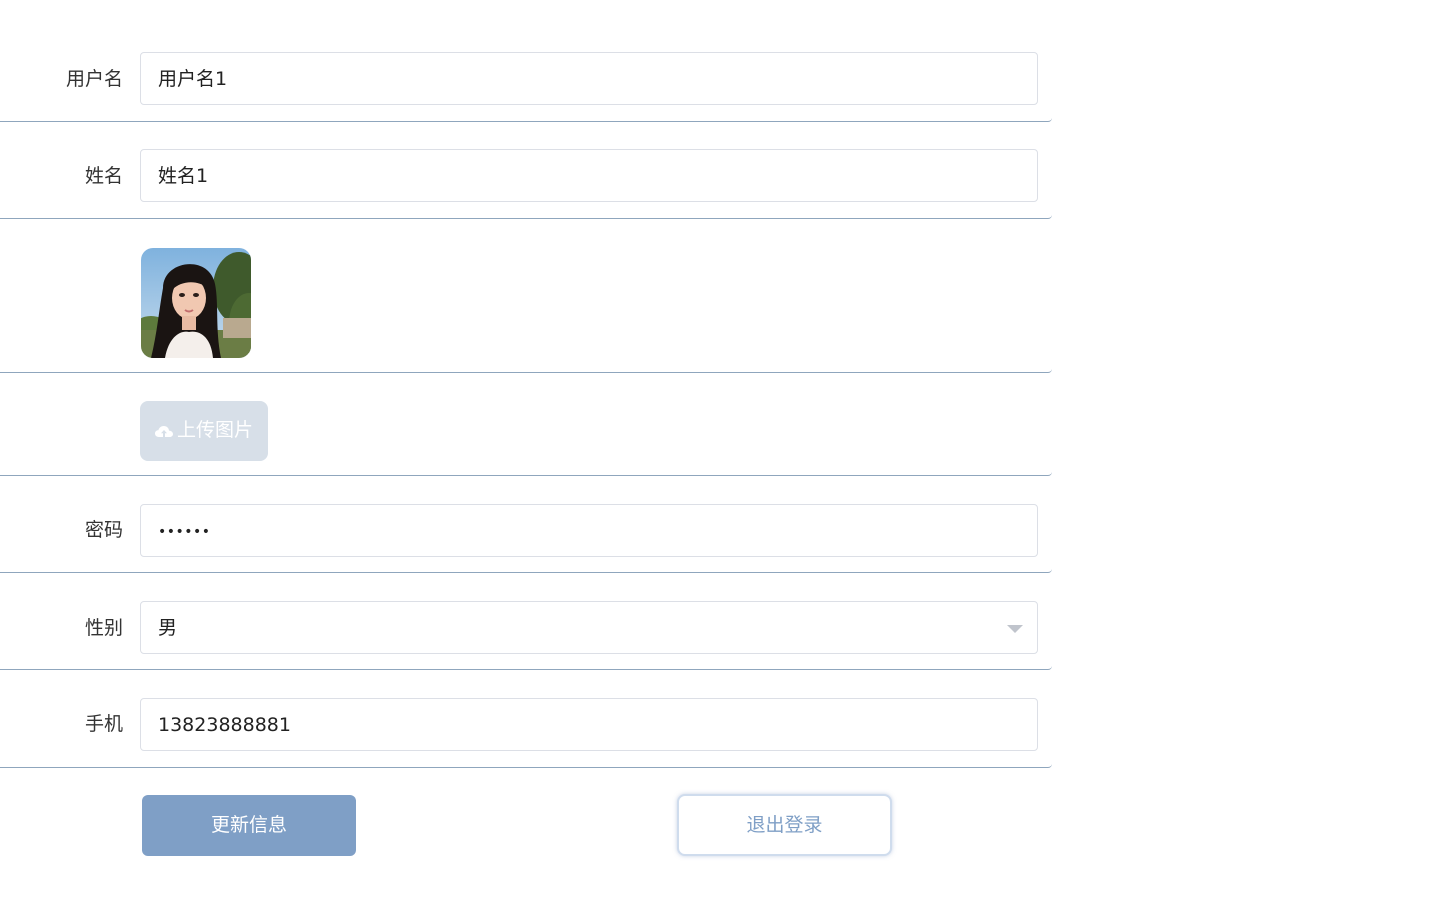 This screenshot has height=897, width=1444. What do you see at coordinates (215, 430) in the screenshot?
I see `upload-image-label: 上传图片` at bounding box center [215, 430].